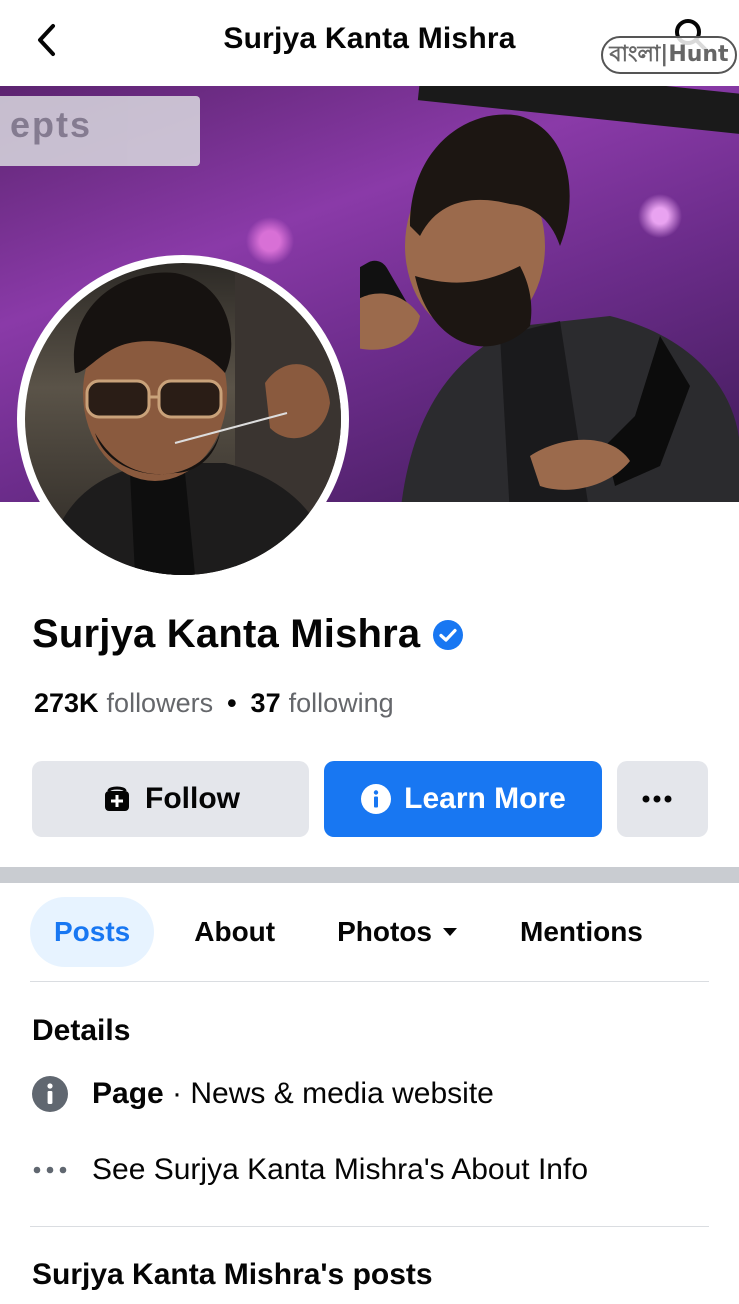  What do you see at coordinates (160, 703) in the screenshot?
I see `followers-label: followers` at bounding box center [160, 703].